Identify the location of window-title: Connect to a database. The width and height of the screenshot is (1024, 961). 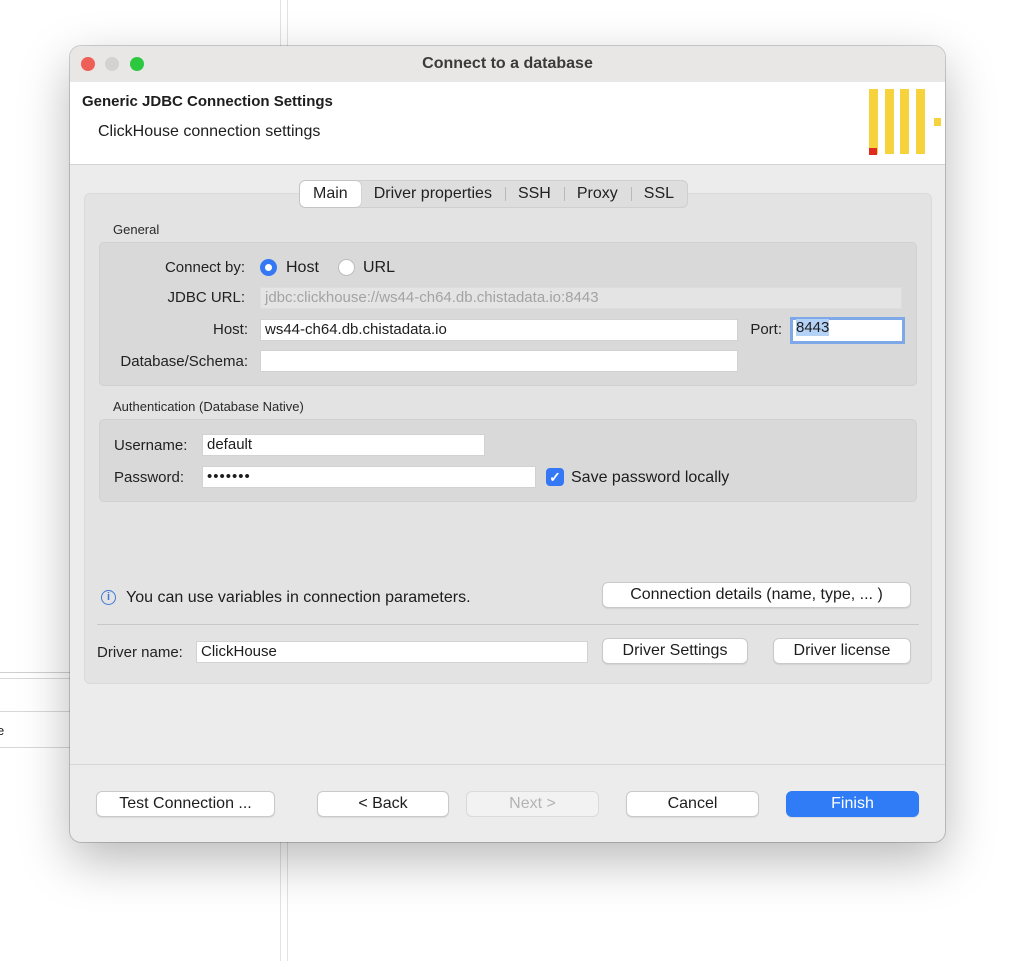
(507, 63).